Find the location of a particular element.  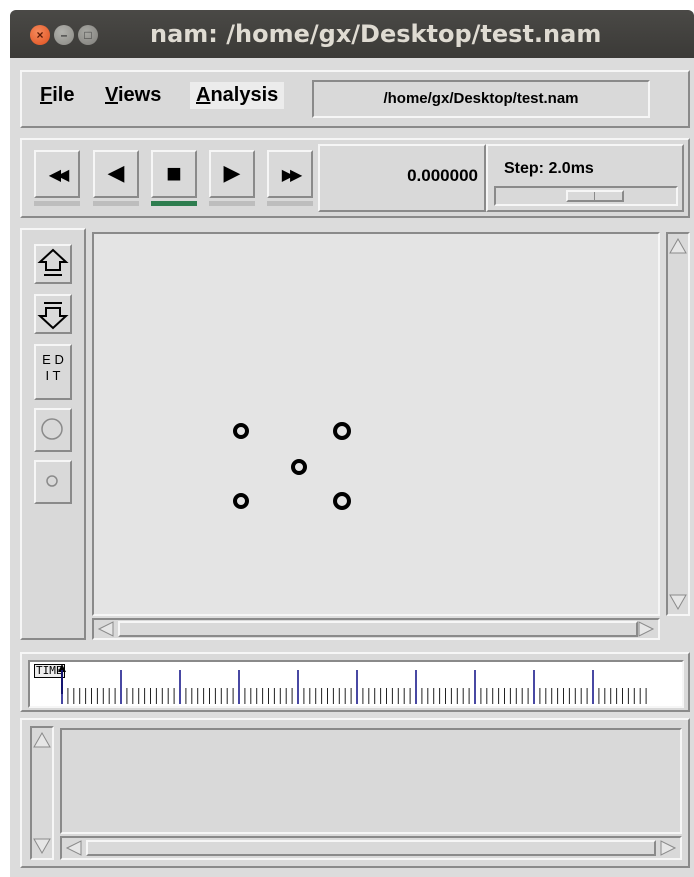

zoom-in-icon is located at coordinates (53, 262).